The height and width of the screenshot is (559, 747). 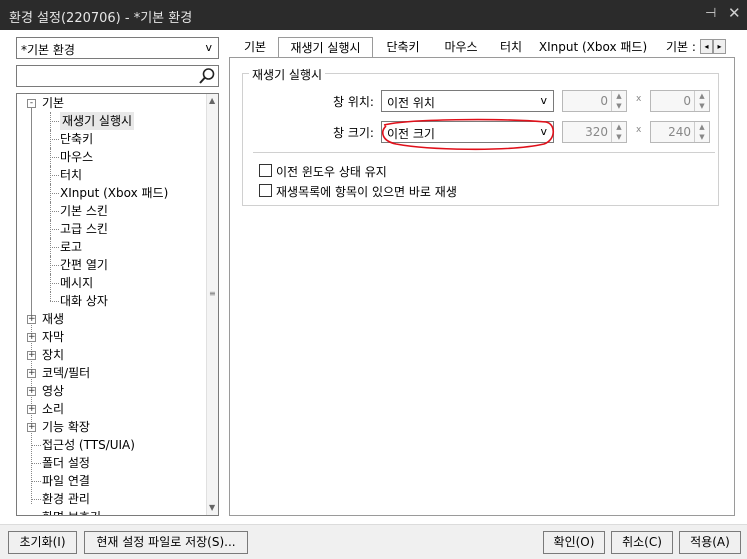 I want to click on search-input, so click(x=117, y=76).